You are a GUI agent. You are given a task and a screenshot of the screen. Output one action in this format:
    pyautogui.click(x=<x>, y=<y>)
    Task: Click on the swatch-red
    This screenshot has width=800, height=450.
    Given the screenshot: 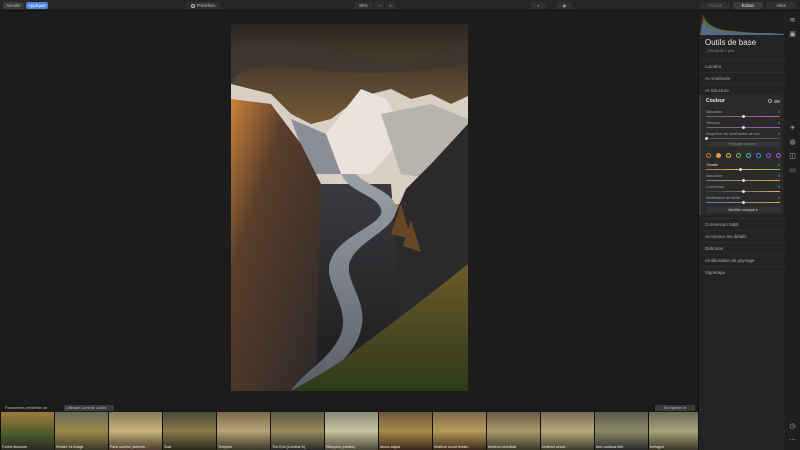 What is the action you would take?
    pyautogui.click(x=708, y=155)
    